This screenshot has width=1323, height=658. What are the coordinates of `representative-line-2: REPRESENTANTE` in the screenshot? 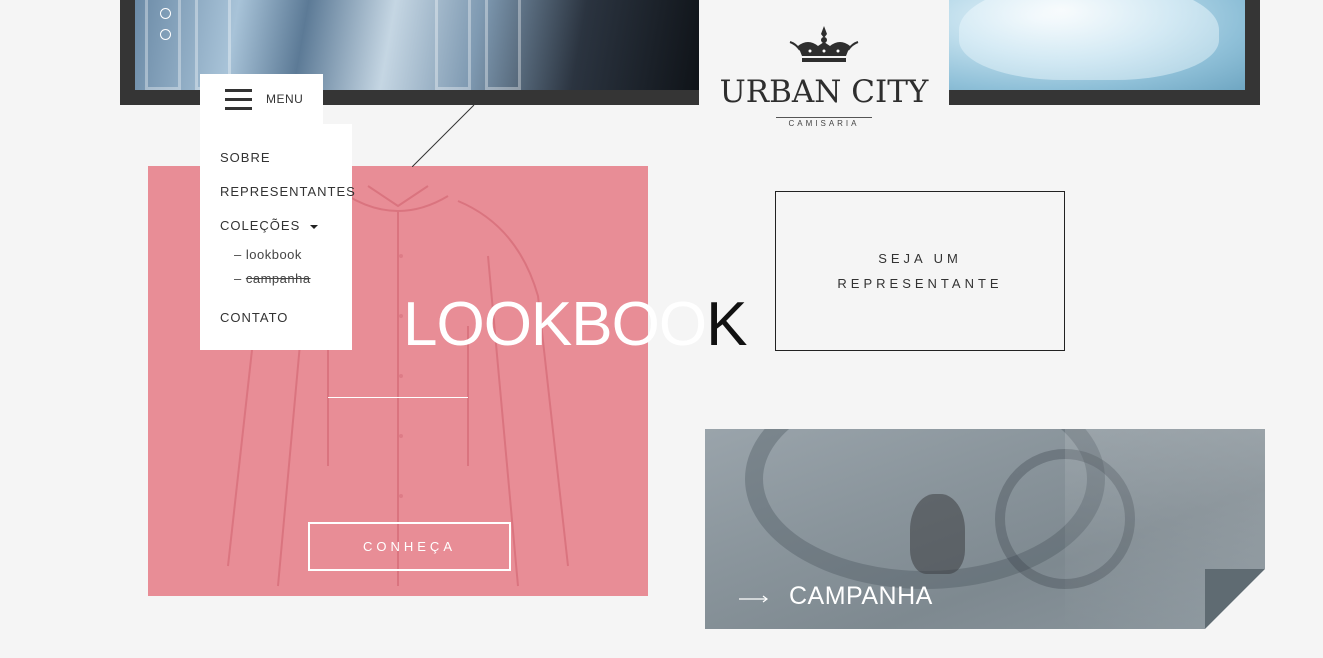 It's located at (920, 283).